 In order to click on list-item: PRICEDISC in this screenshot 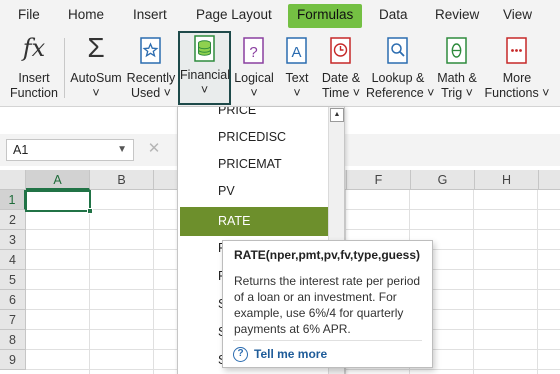, I will do `click(254, 137)`.